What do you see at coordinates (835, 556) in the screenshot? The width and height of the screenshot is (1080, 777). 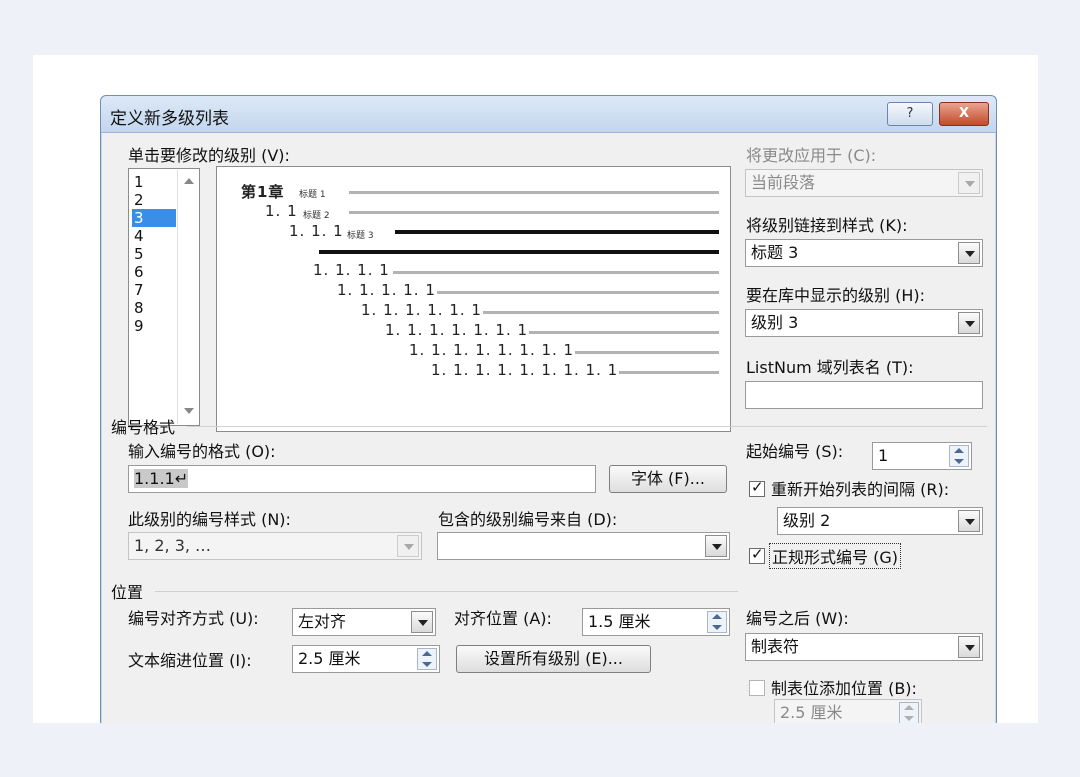 I see `legal-style-label: 正规形式编号 (G)` at bounding box center [835, 556].